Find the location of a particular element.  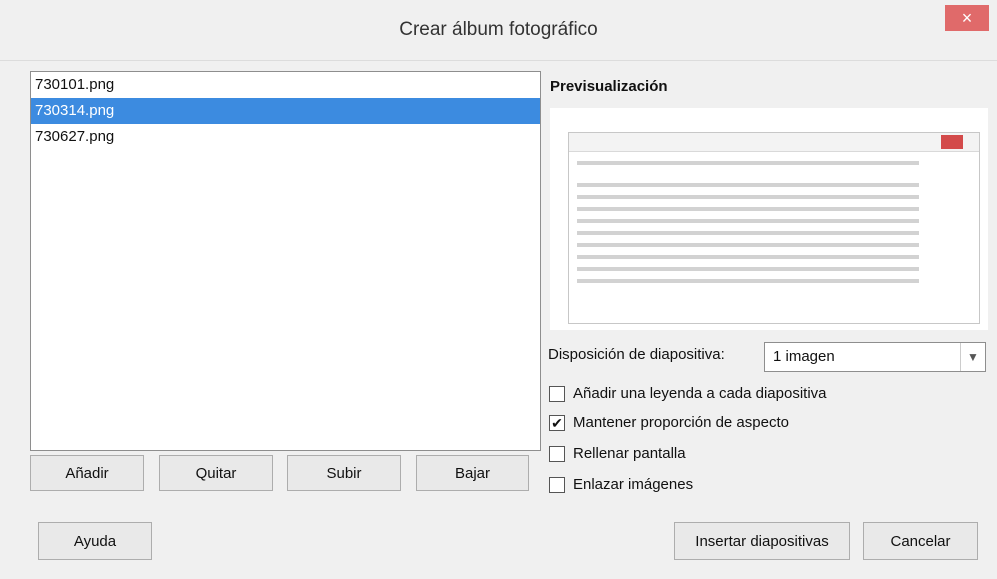

move-down-button: Bajar is located at coordinates (472, 473).